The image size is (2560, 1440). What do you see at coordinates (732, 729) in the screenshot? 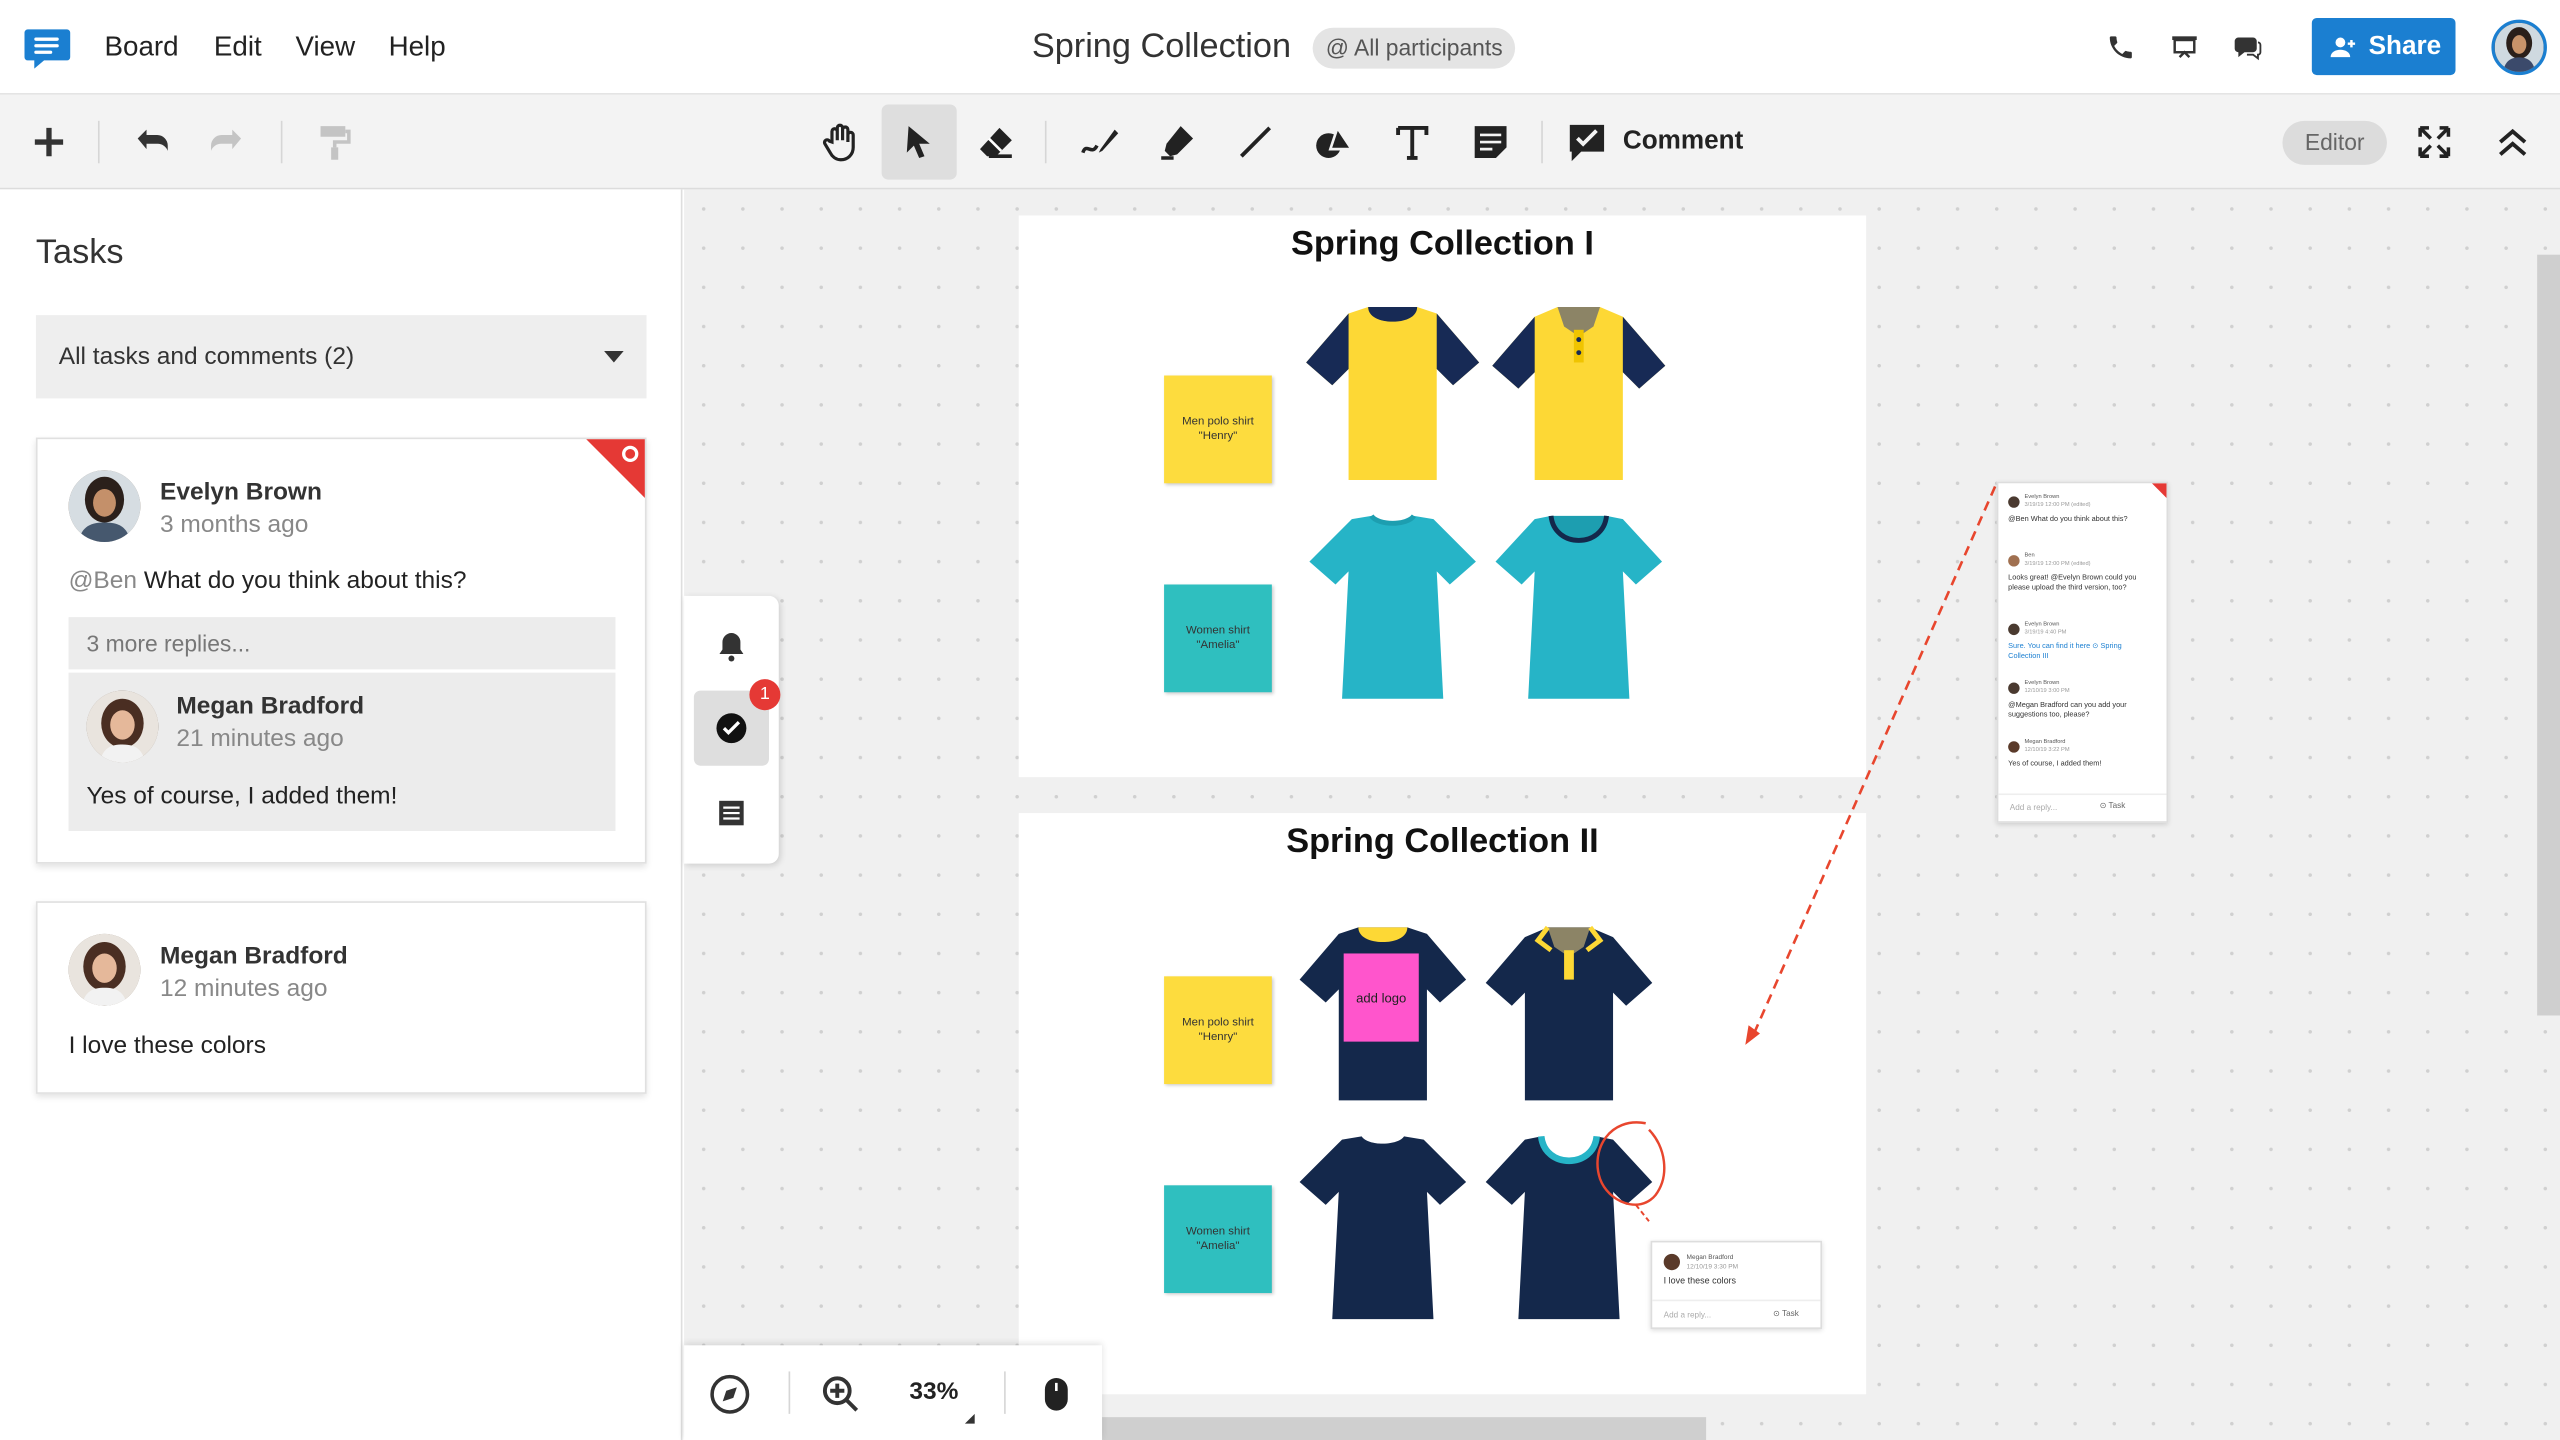
I see `floating-panel: 1` at bounding box center [732, 729].